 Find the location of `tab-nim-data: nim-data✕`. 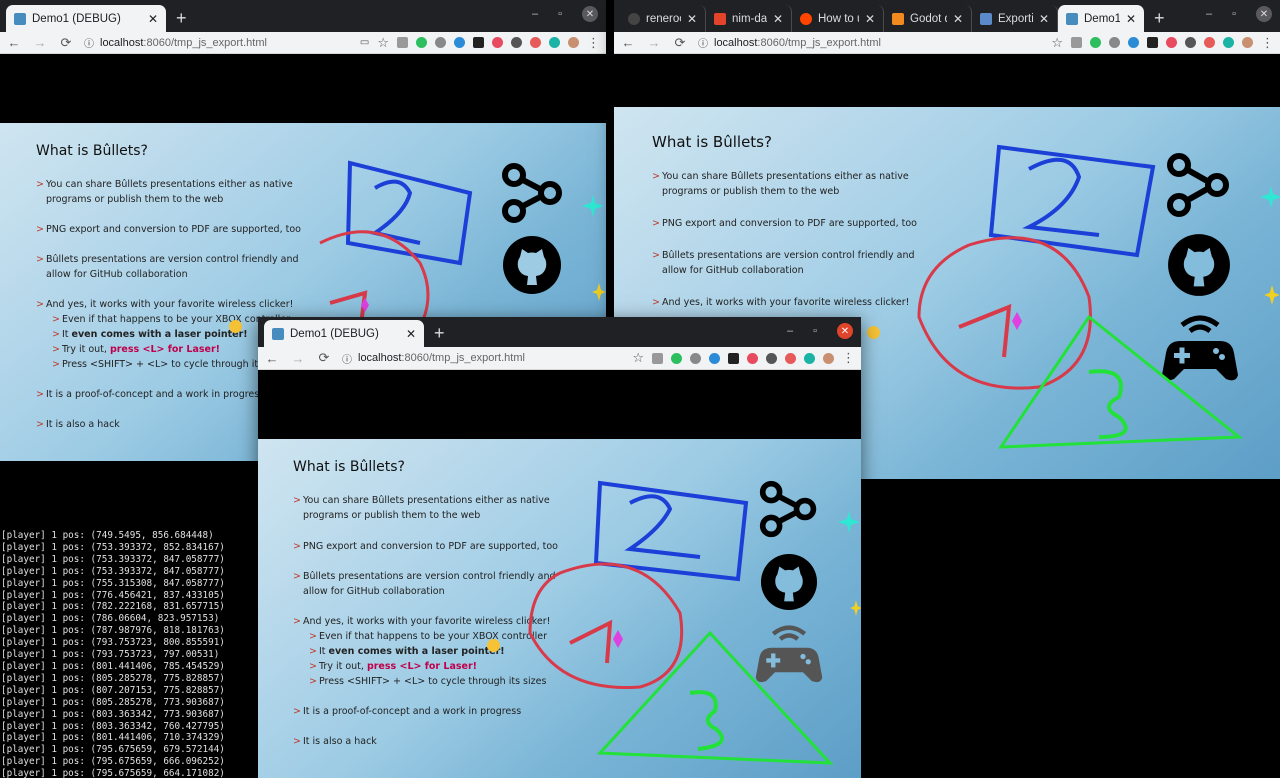

tab-nim-data: nim-data✕ is located at coordinates (749, 18).